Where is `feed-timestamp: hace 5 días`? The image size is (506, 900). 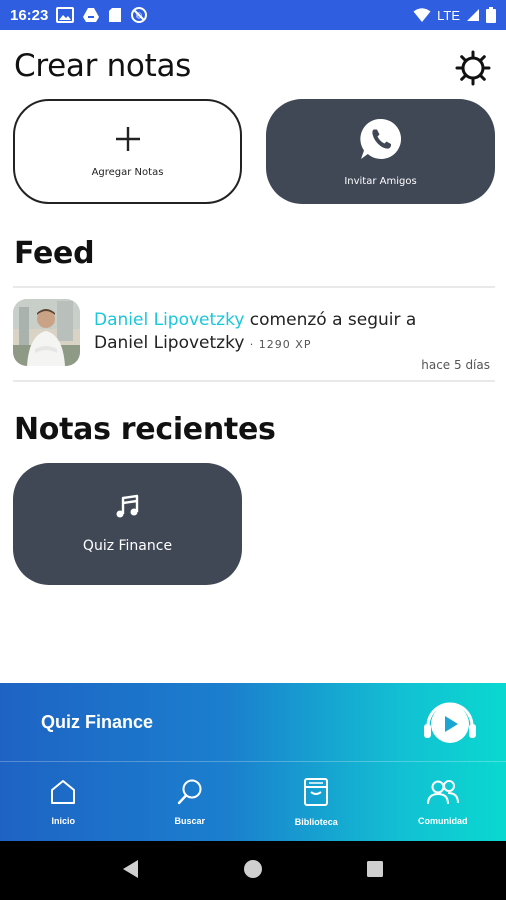
feed-timestamp: hace 5 días is located at coordinates (455, 365).